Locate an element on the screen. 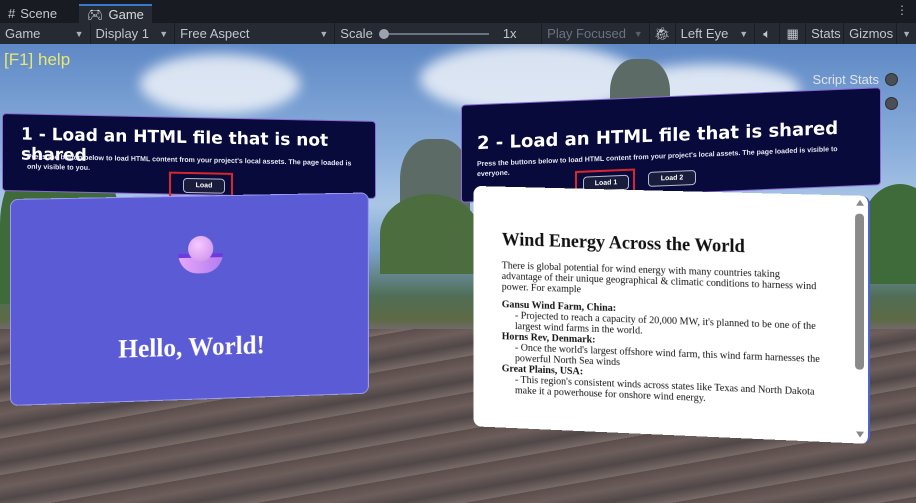  display-select: Display 1 ▼ is located at coordinates (133, 33).